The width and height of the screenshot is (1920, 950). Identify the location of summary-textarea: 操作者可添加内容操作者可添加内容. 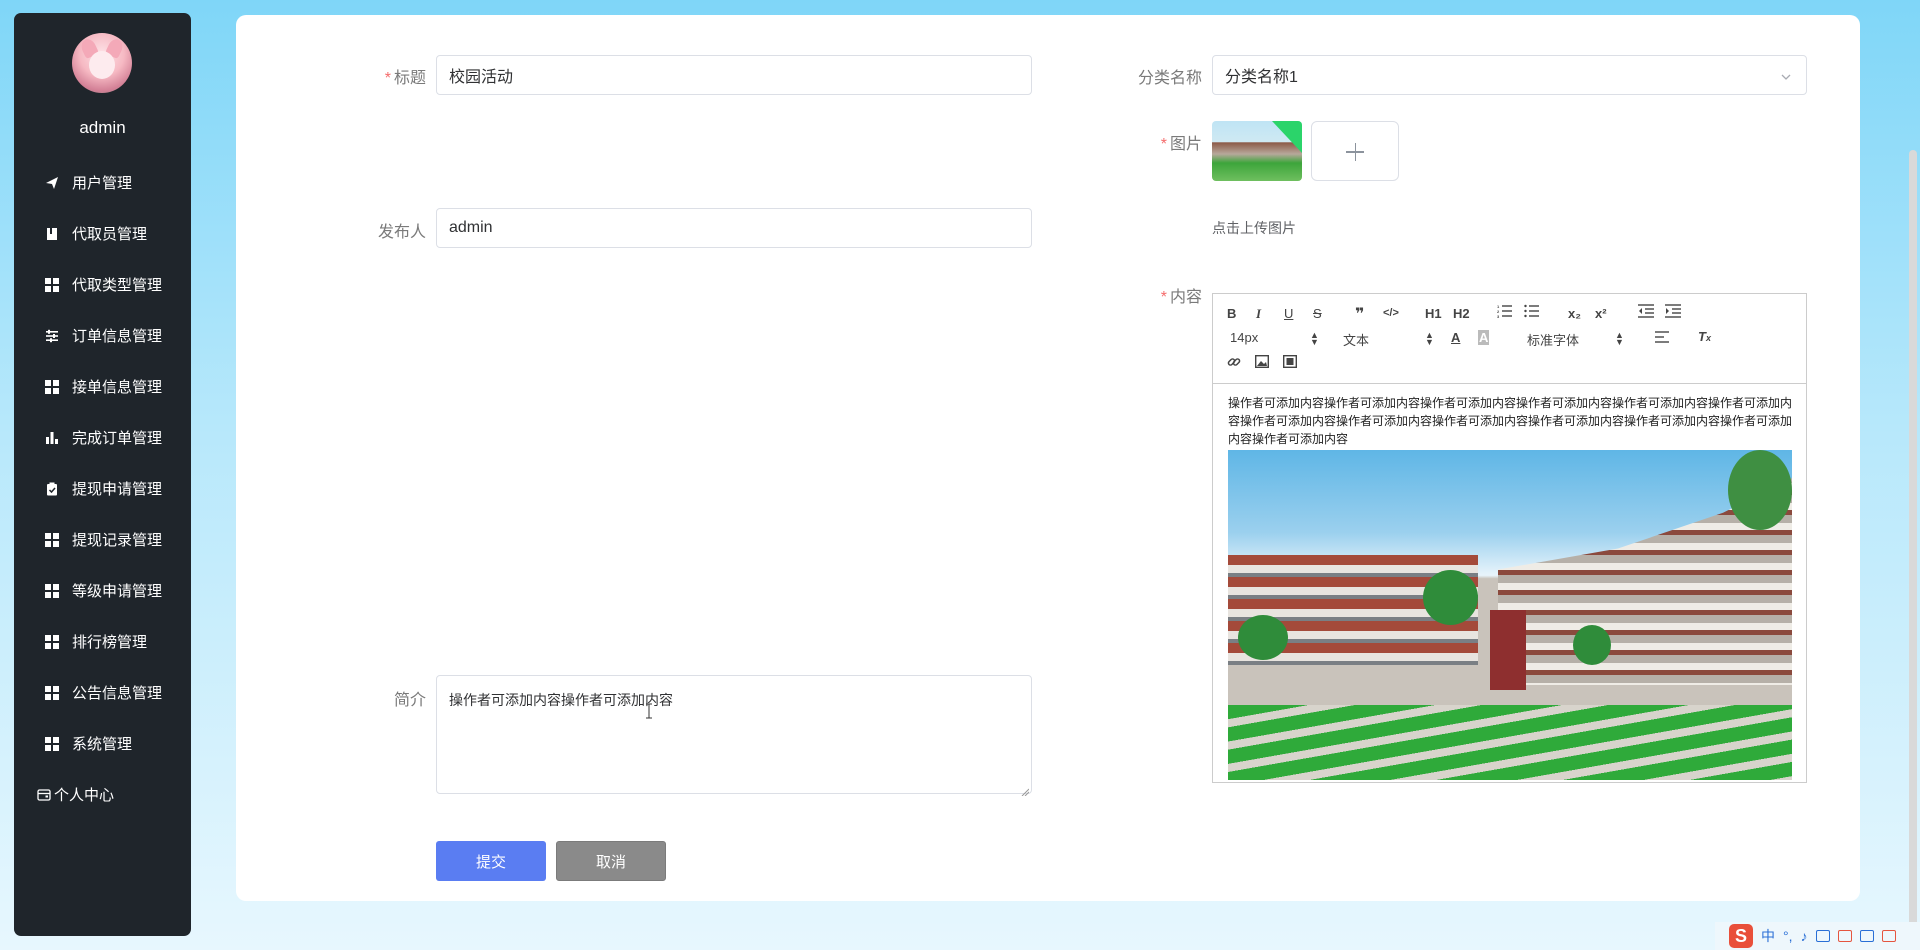
(734, 736).